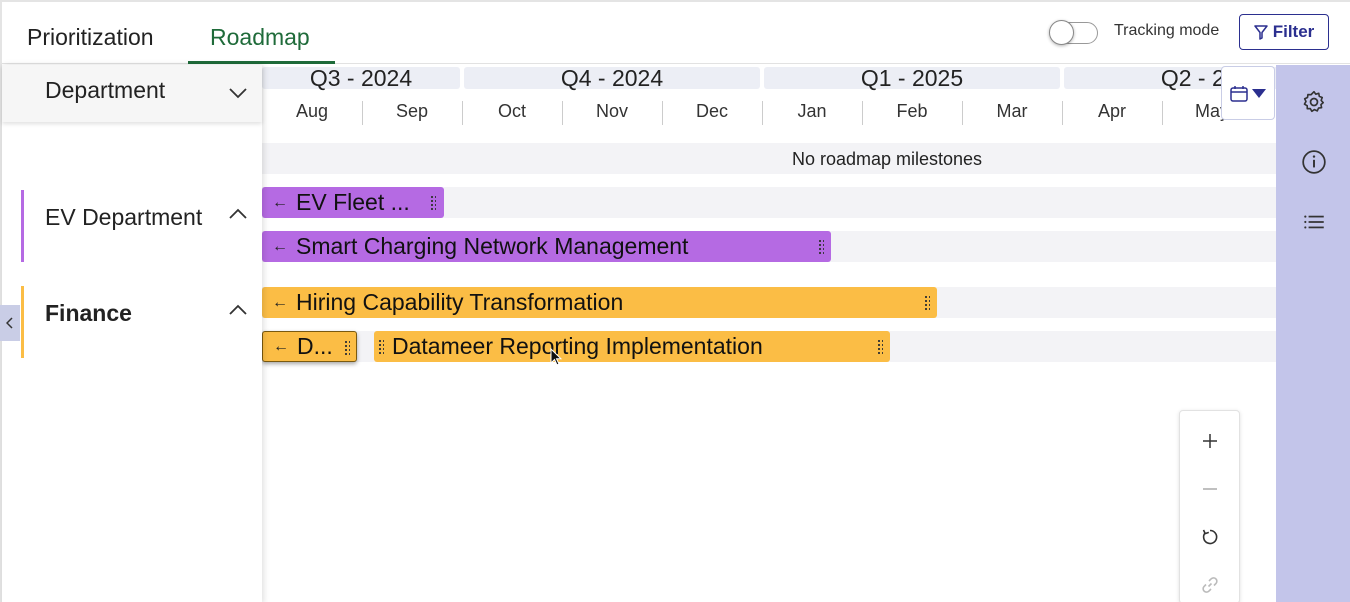  What do you see at coordinates (105, 90) in the screenshot?
I see `group-by-label: Department` at bounding box center [105, 90].